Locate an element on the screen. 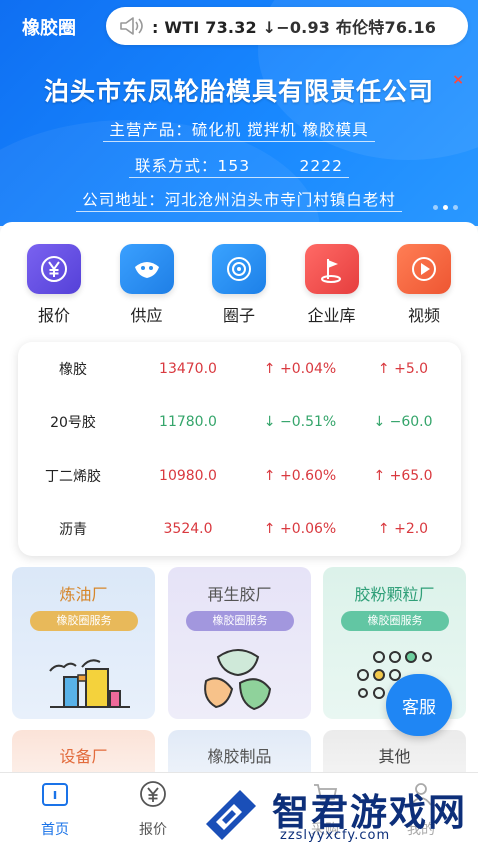  watermark: 智君游戏网 zzslyyxcfy.com is located at coordinates (337, 814).